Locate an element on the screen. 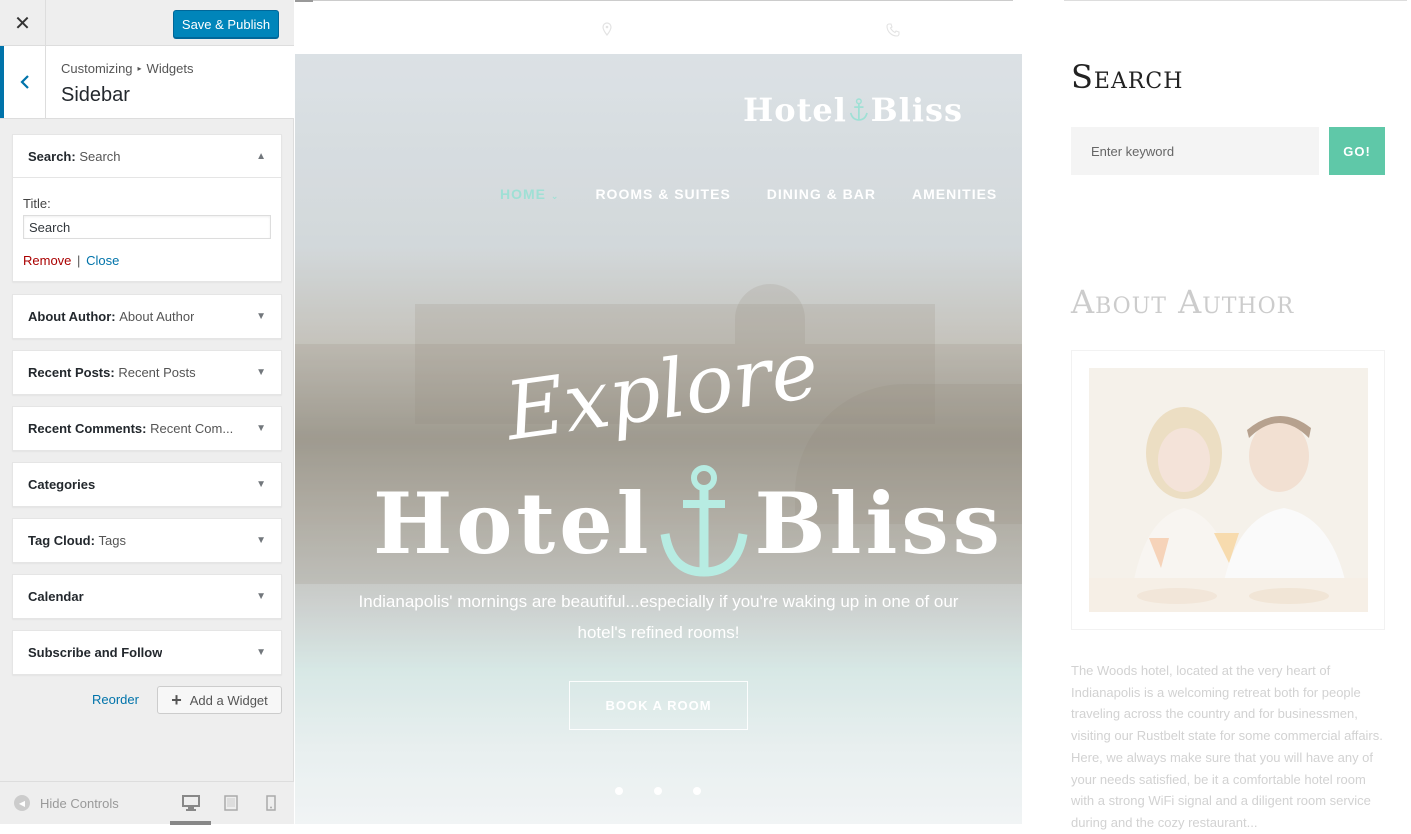 Image resolution: width=1411 pixels, height=834 pixels. back-button is located at coordinates (23, 82).